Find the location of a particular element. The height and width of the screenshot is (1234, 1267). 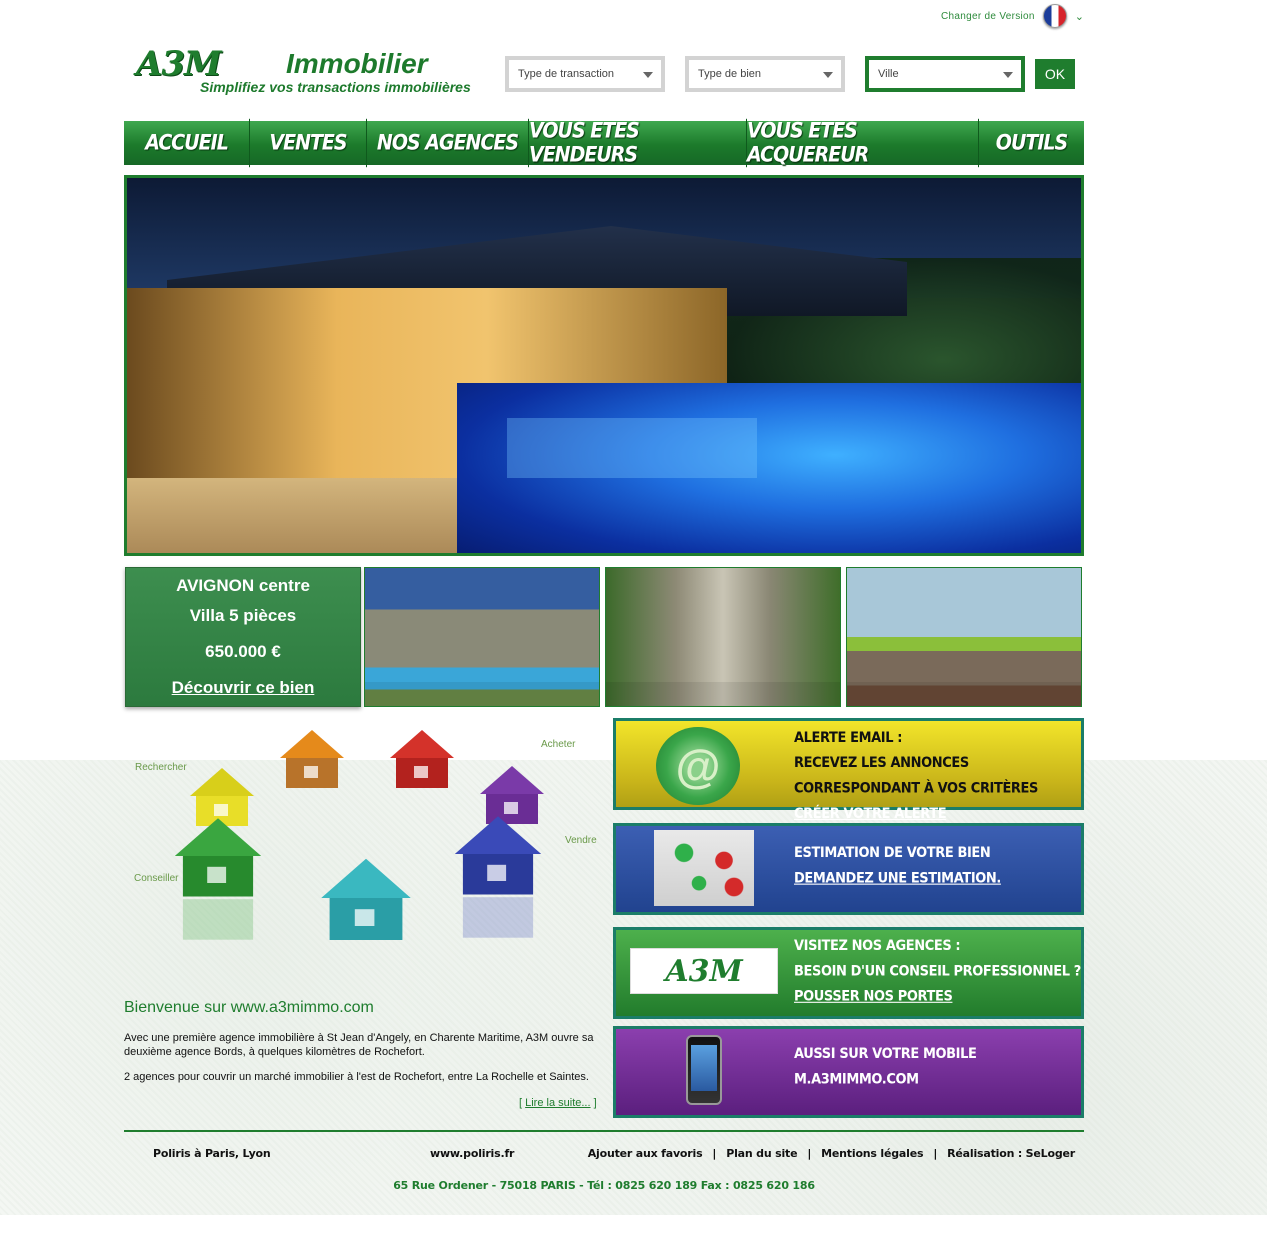

france-flag-icon is located at coordinates (1054, 16).